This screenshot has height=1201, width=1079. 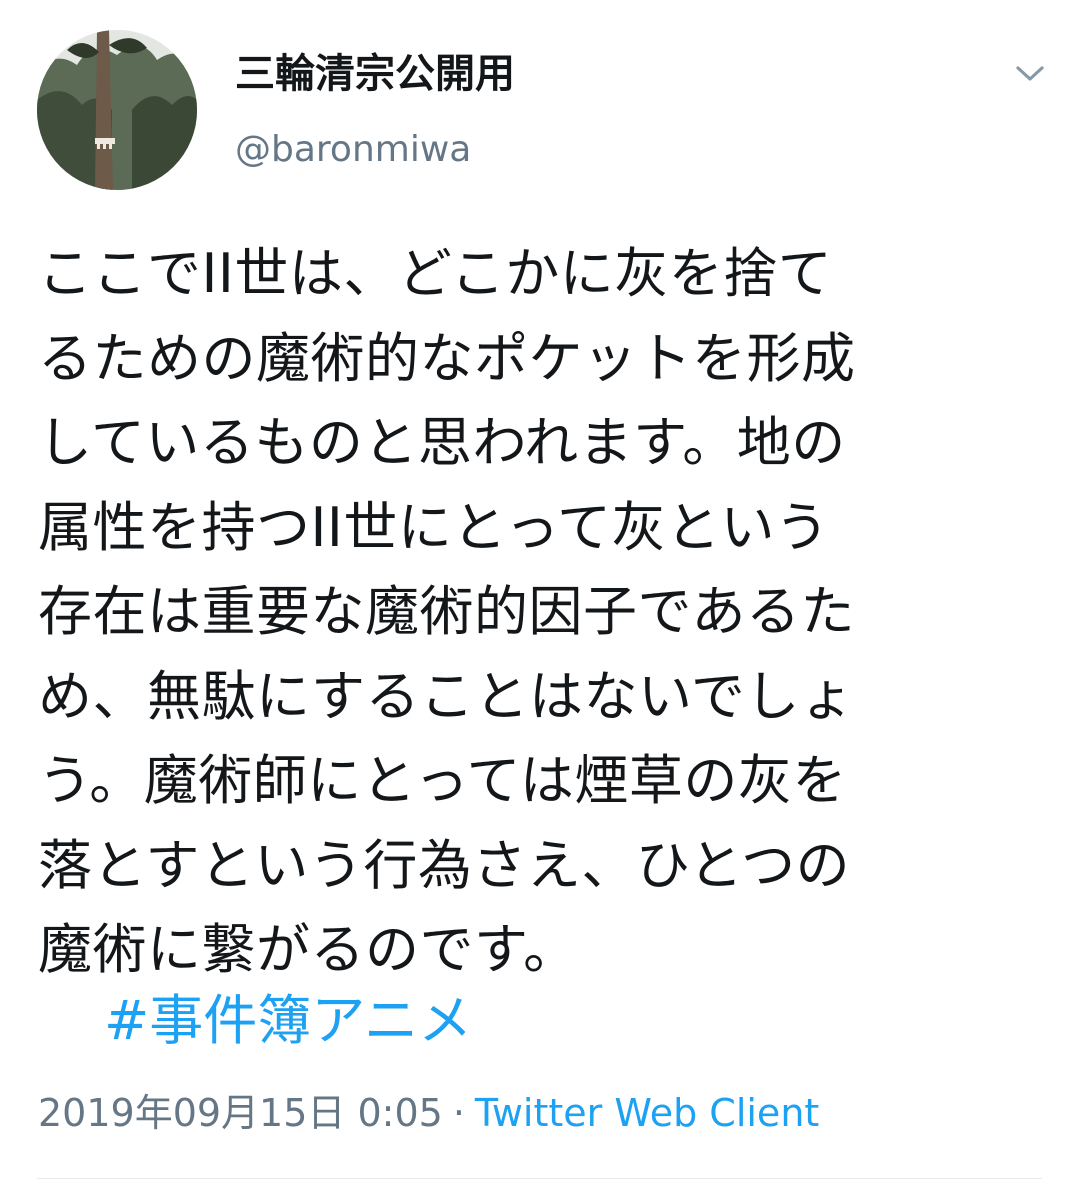 What do you see at coordinates (353, 150) in the screenshot?
I see `user-handle: @baronmiwa` at bounding box center [353, 150].